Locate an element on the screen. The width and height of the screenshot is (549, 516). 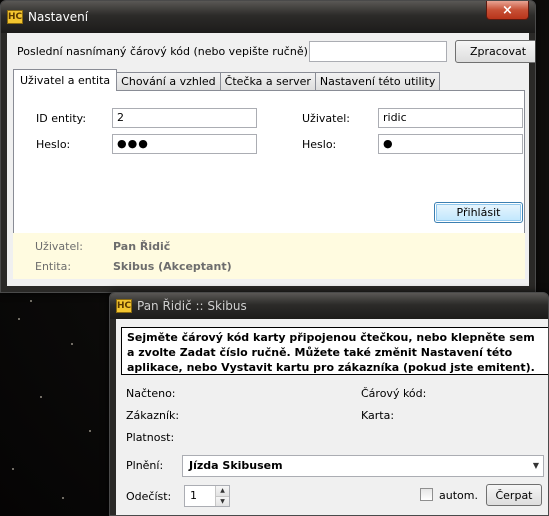
deduct-label: Odečíst: is located at coordinates (149, 496).